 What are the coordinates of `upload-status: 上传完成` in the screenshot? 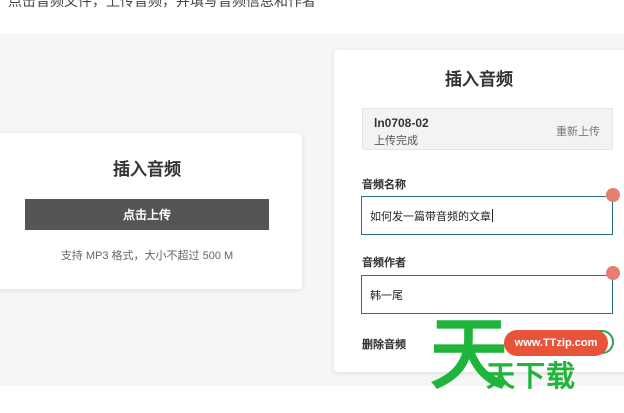 It's located at (396, 141).